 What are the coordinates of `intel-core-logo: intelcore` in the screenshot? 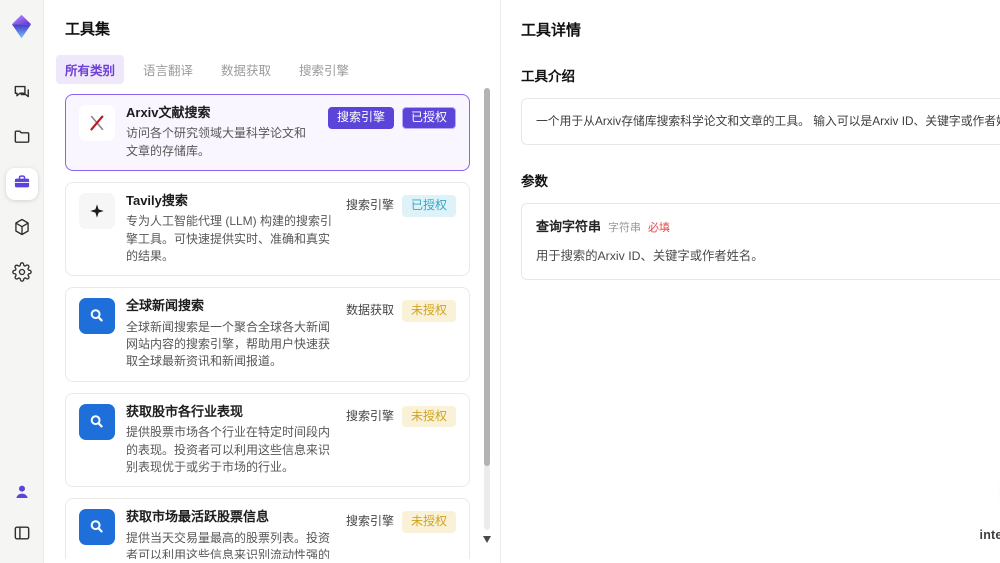 It's located at (990, 540).